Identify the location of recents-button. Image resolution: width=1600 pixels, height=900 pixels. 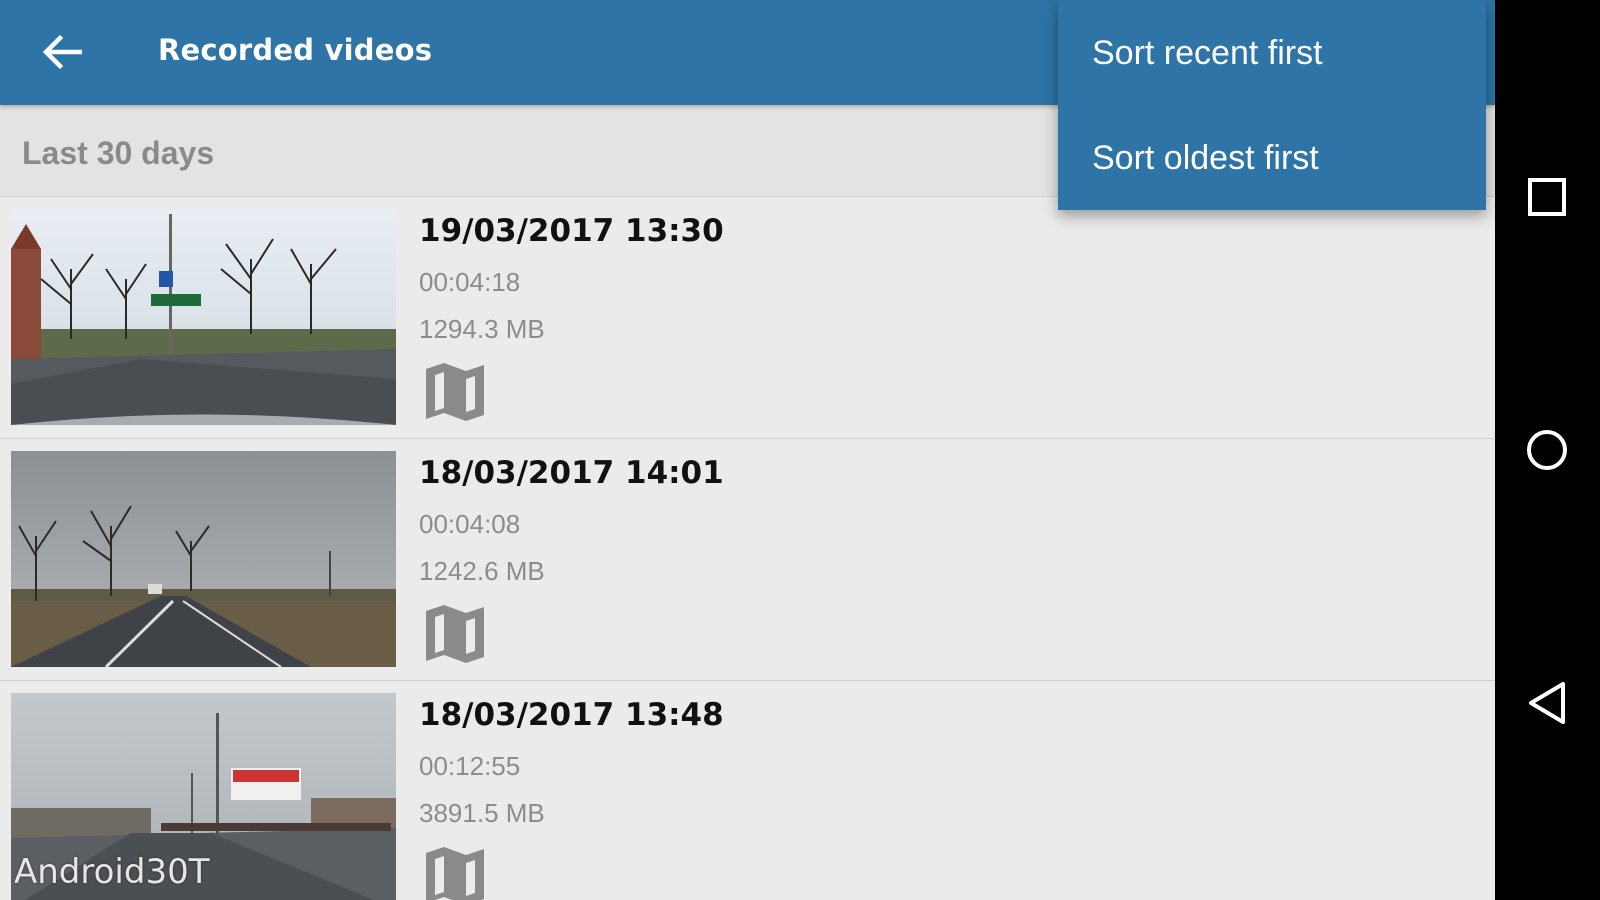
(1547, 197).